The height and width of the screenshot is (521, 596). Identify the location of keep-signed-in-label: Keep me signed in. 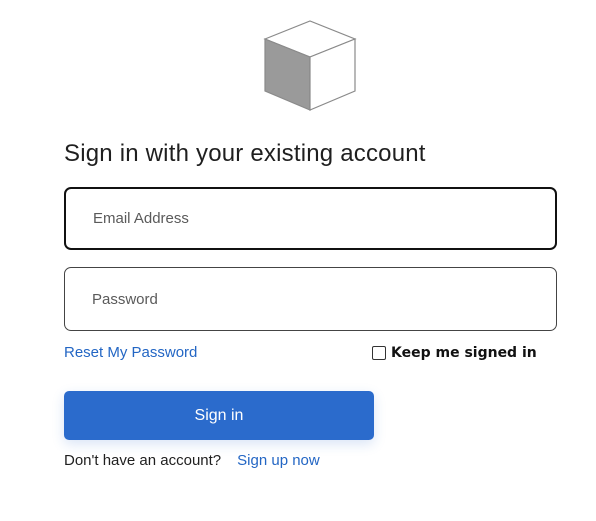
(464, 353).